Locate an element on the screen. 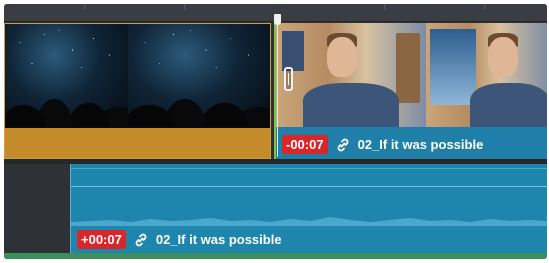 Image resolution: width=549 pixels, height=263 pixels. audio-clip-label: +00:07 02_If it was possible is located at coordinates (179, 239).